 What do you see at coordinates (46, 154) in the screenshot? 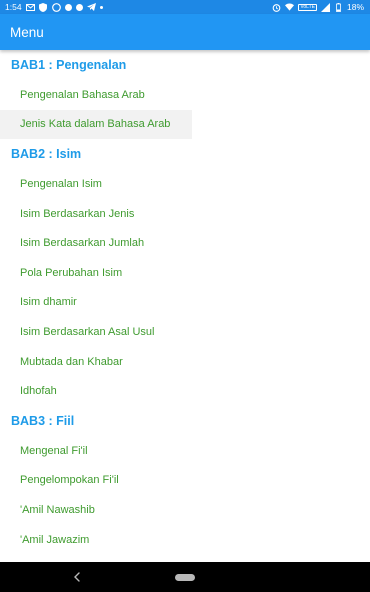
I see `section-header-bab2: BAB2 : Isim` at bounding box center [46, 154].